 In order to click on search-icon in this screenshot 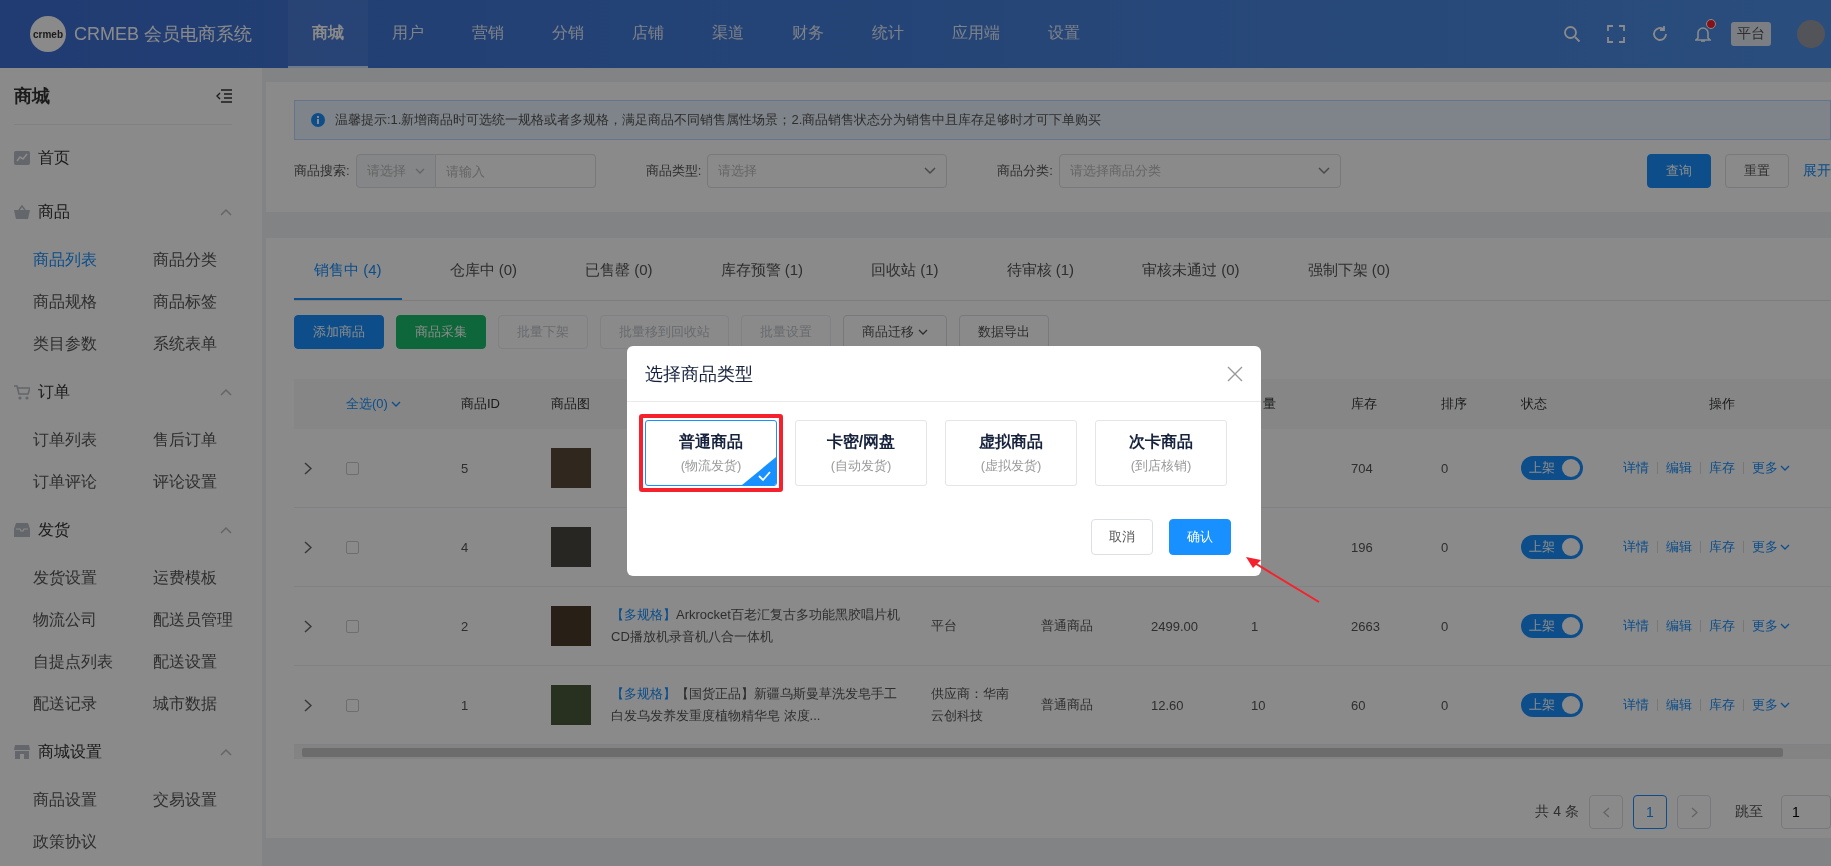, I will do `click(1572, 34)`.